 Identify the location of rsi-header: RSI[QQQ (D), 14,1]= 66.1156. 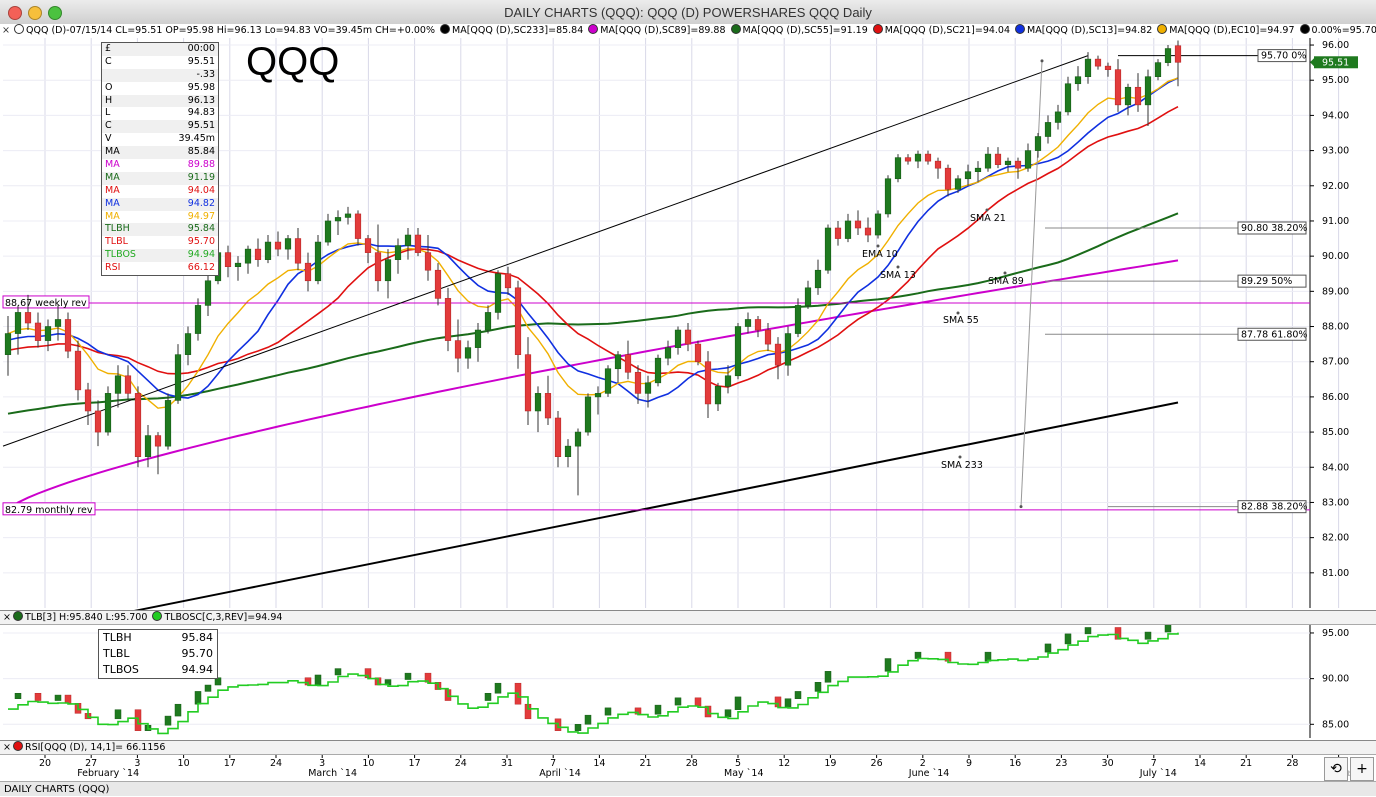
(95, 747).